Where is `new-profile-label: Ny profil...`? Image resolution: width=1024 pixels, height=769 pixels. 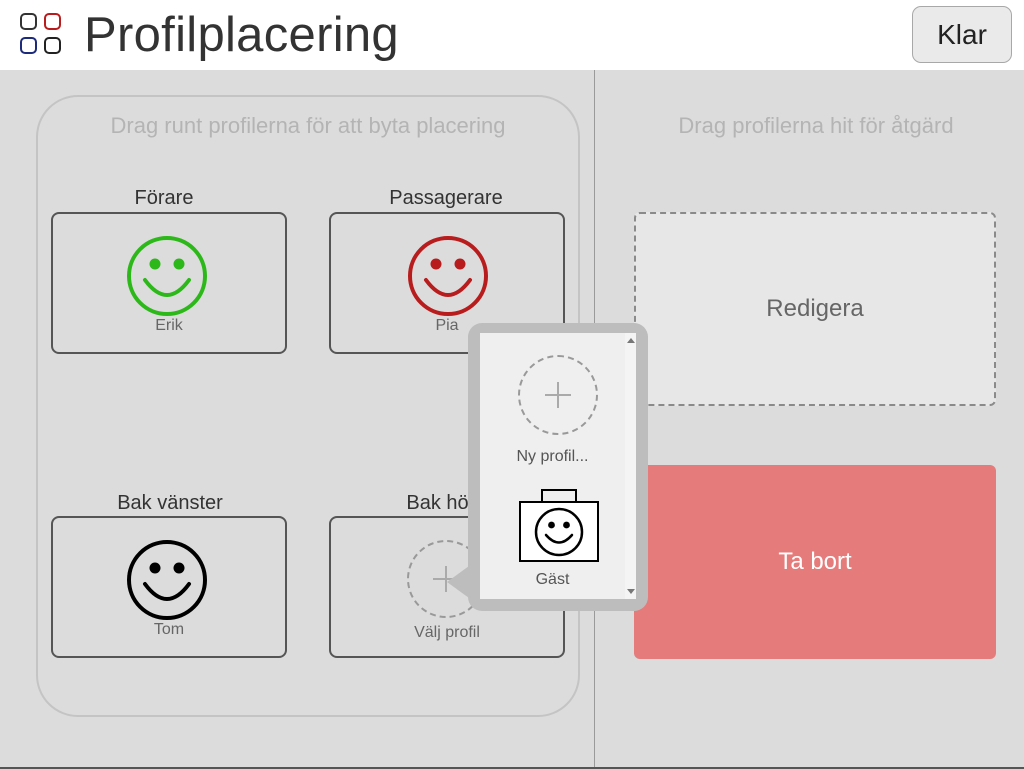
new-profile-label: Ny profil... is located at coordinates (552, 456).